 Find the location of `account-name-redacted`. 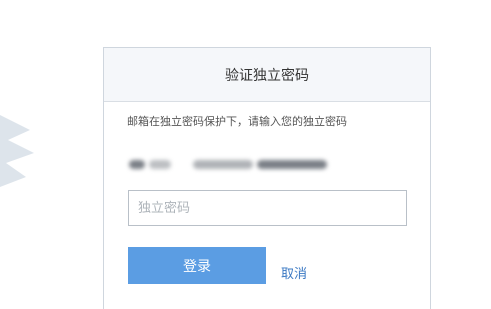

account-name-redacted is located at coordinates (236, 164).